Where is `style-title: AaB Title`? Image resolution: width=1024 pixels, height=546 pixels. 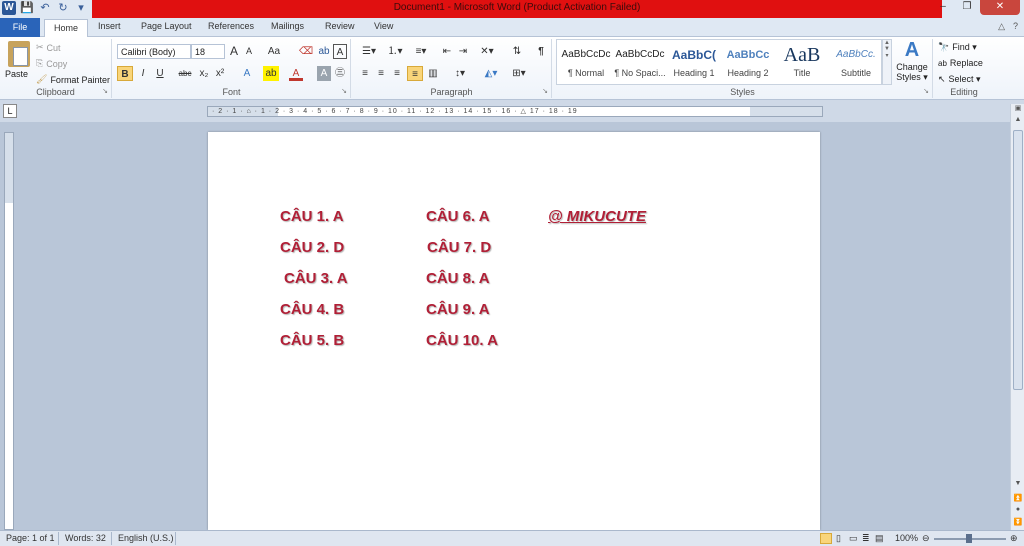 style-title: AaB Title is located at coordinates (802, 63).